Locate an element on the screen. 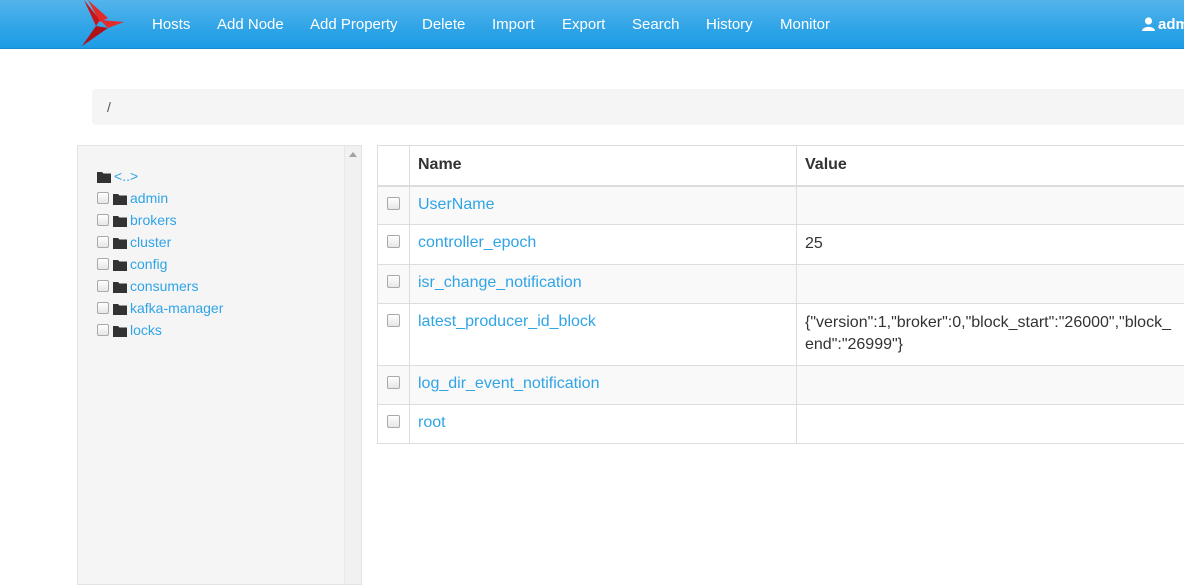  tree-item-locks: locks is located at coordinates (129, 330).